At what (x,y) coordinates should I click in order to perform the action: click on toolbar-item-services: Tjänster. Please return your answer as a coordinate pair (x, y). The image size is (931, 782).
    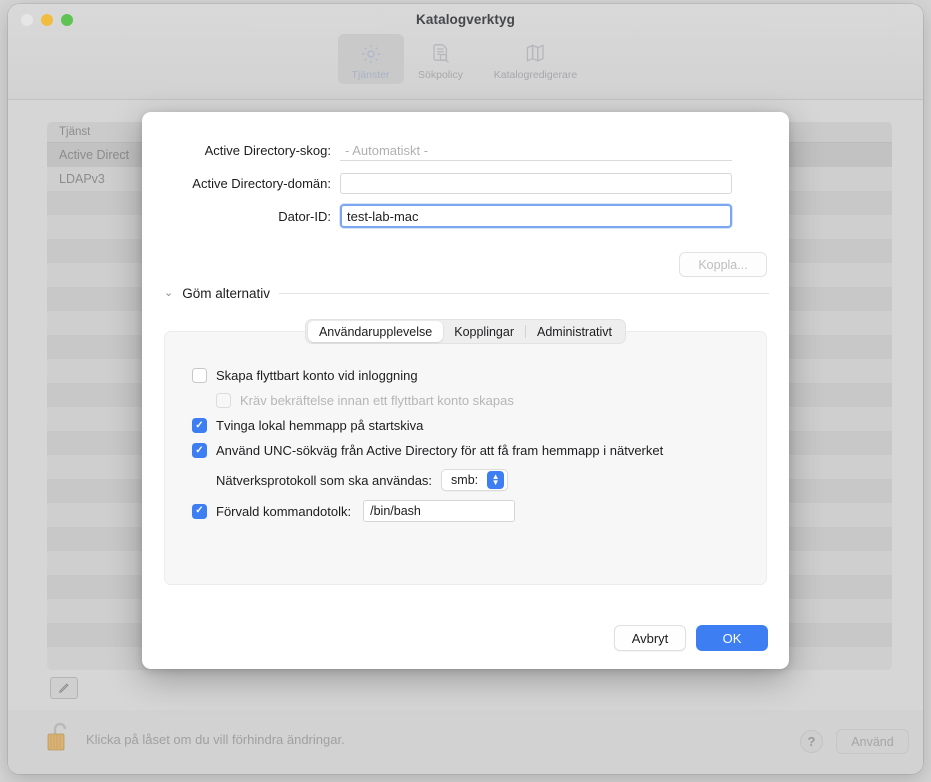
    Looking at the image, I should click on (370, 59).